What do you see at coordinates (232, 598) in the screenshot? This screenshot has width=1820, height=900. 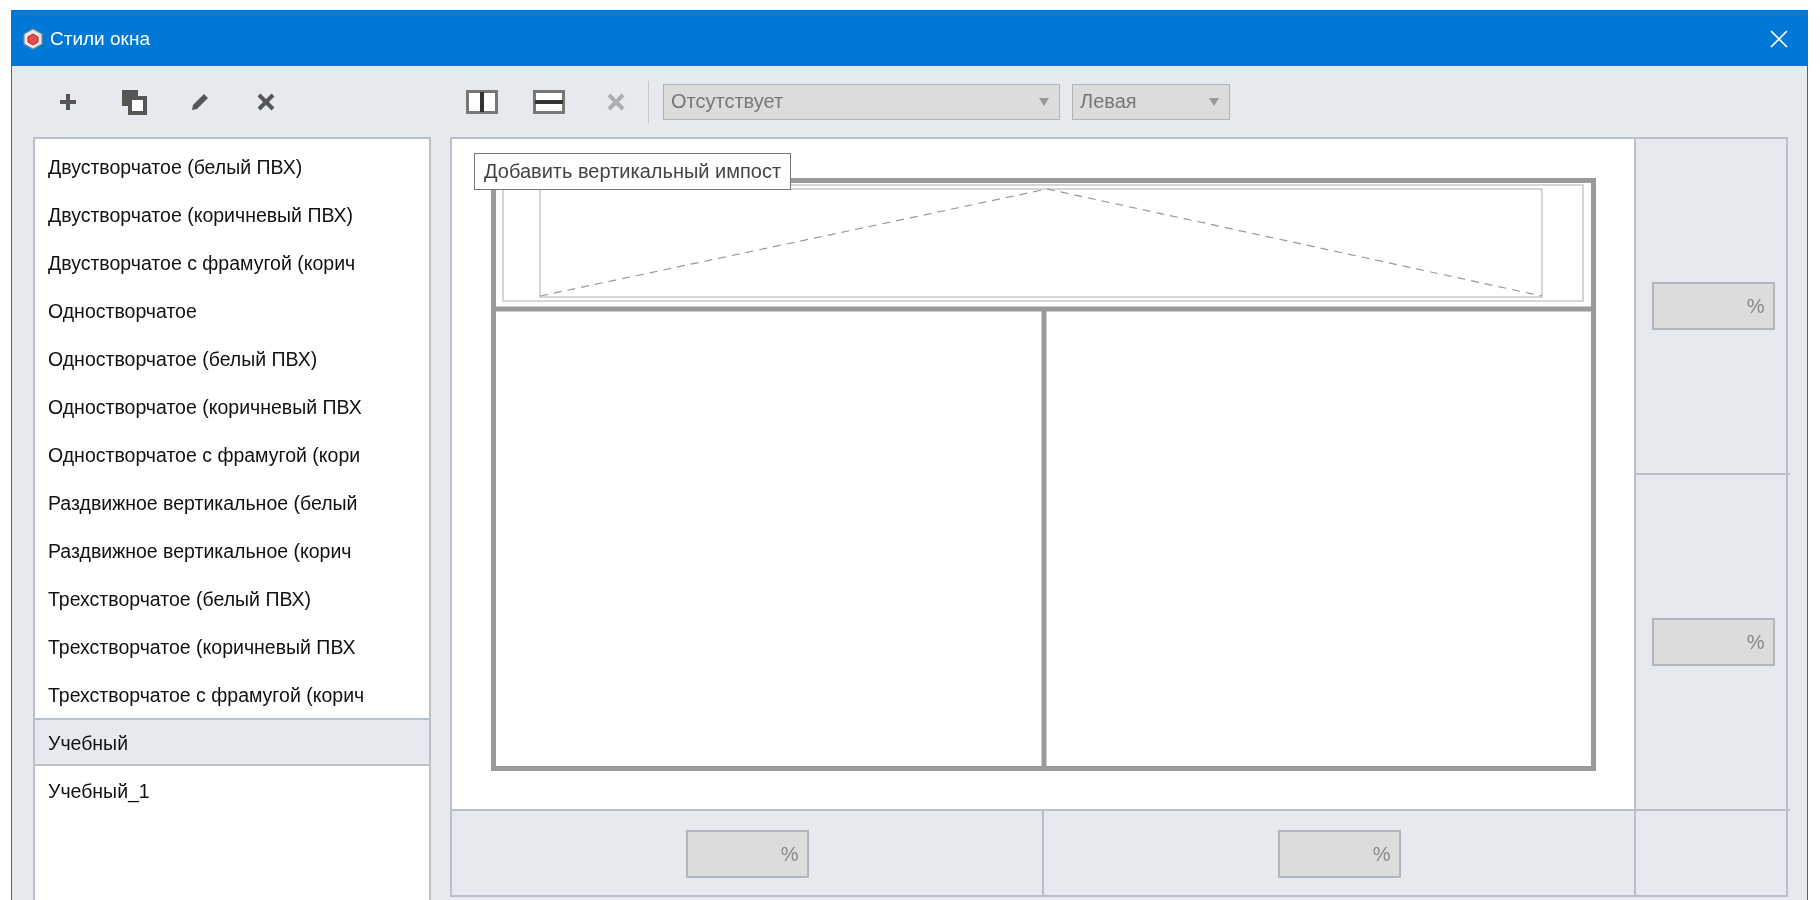 I see `style-list-item: Трехстворчатое (белый ПВХ)` at bounding box center [232, 598].